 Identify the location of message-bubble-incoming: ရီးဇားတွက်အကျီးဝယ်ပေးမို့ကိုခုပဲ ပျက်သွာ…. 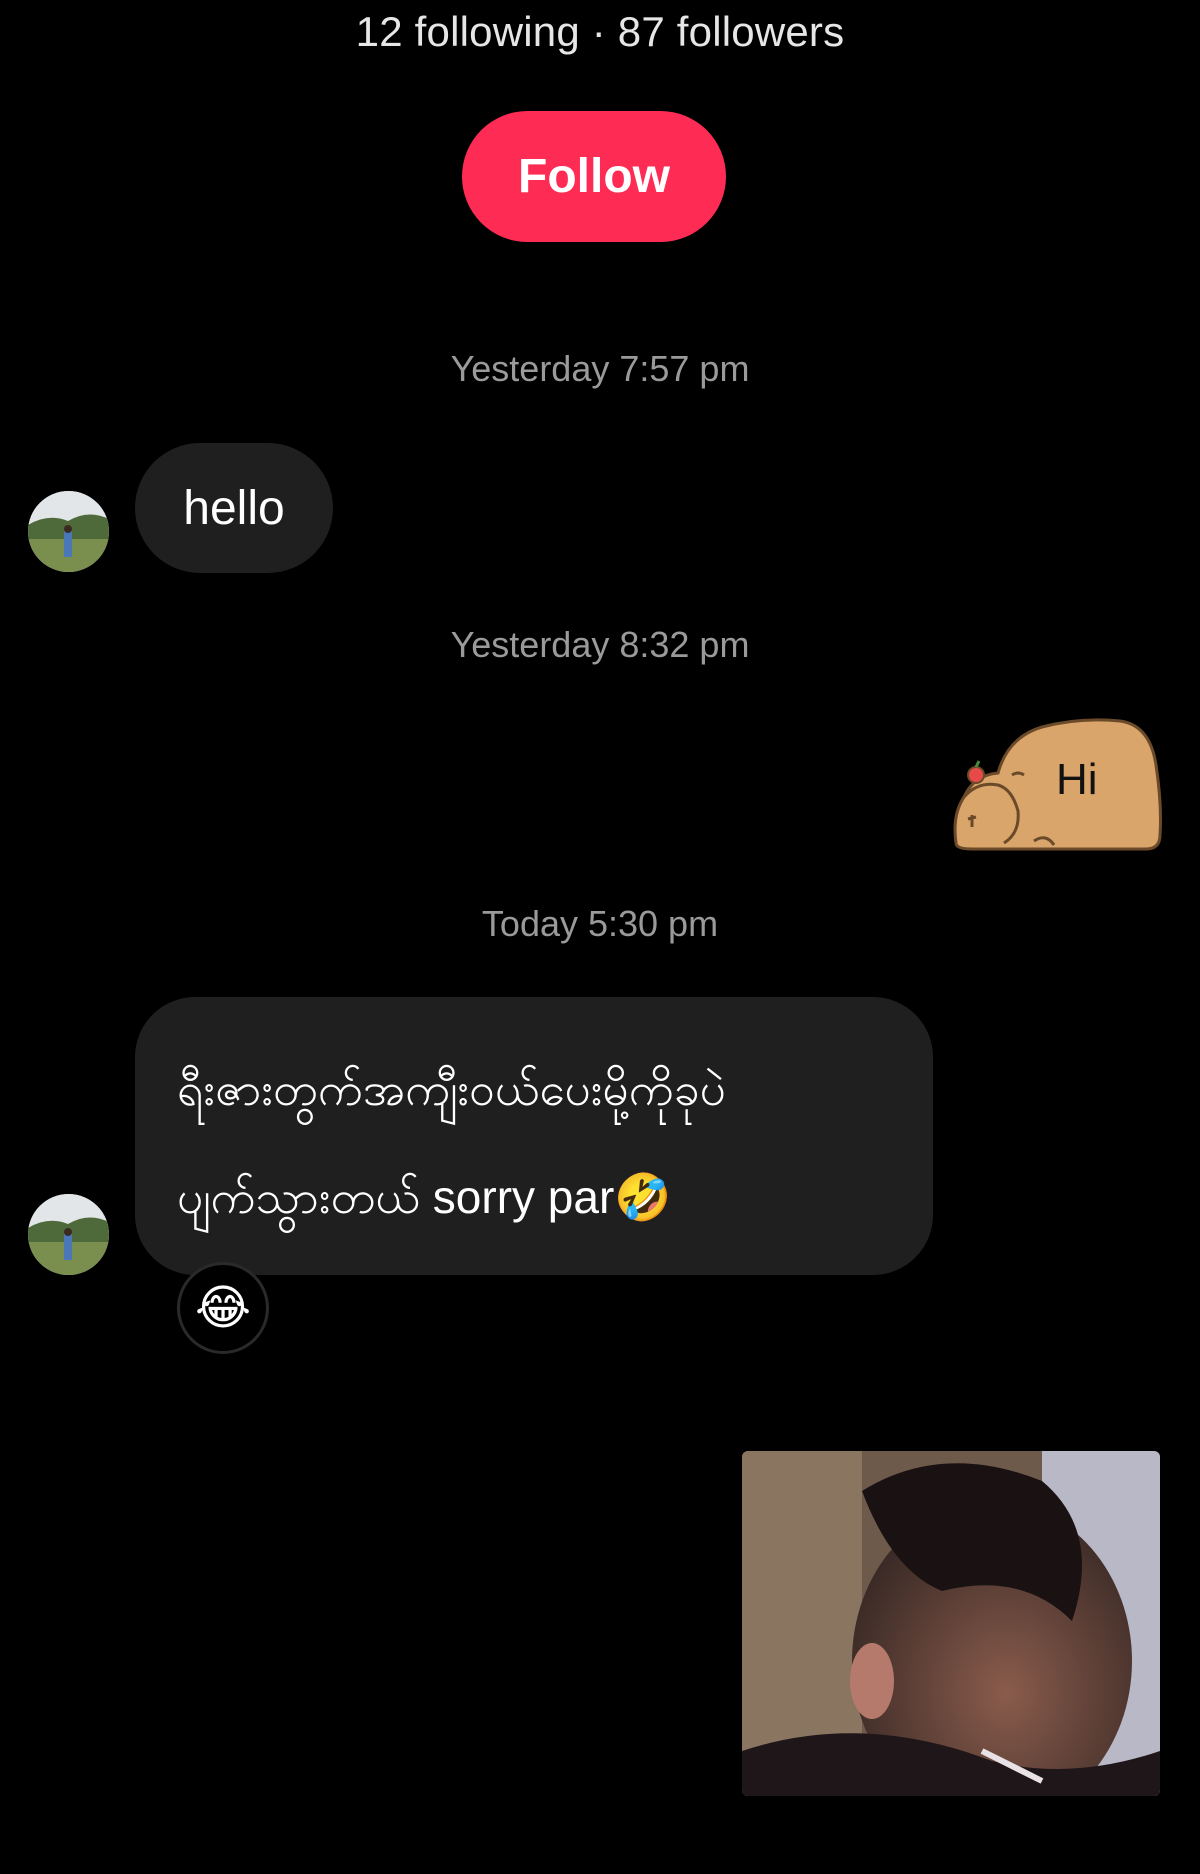
(534, 1136).